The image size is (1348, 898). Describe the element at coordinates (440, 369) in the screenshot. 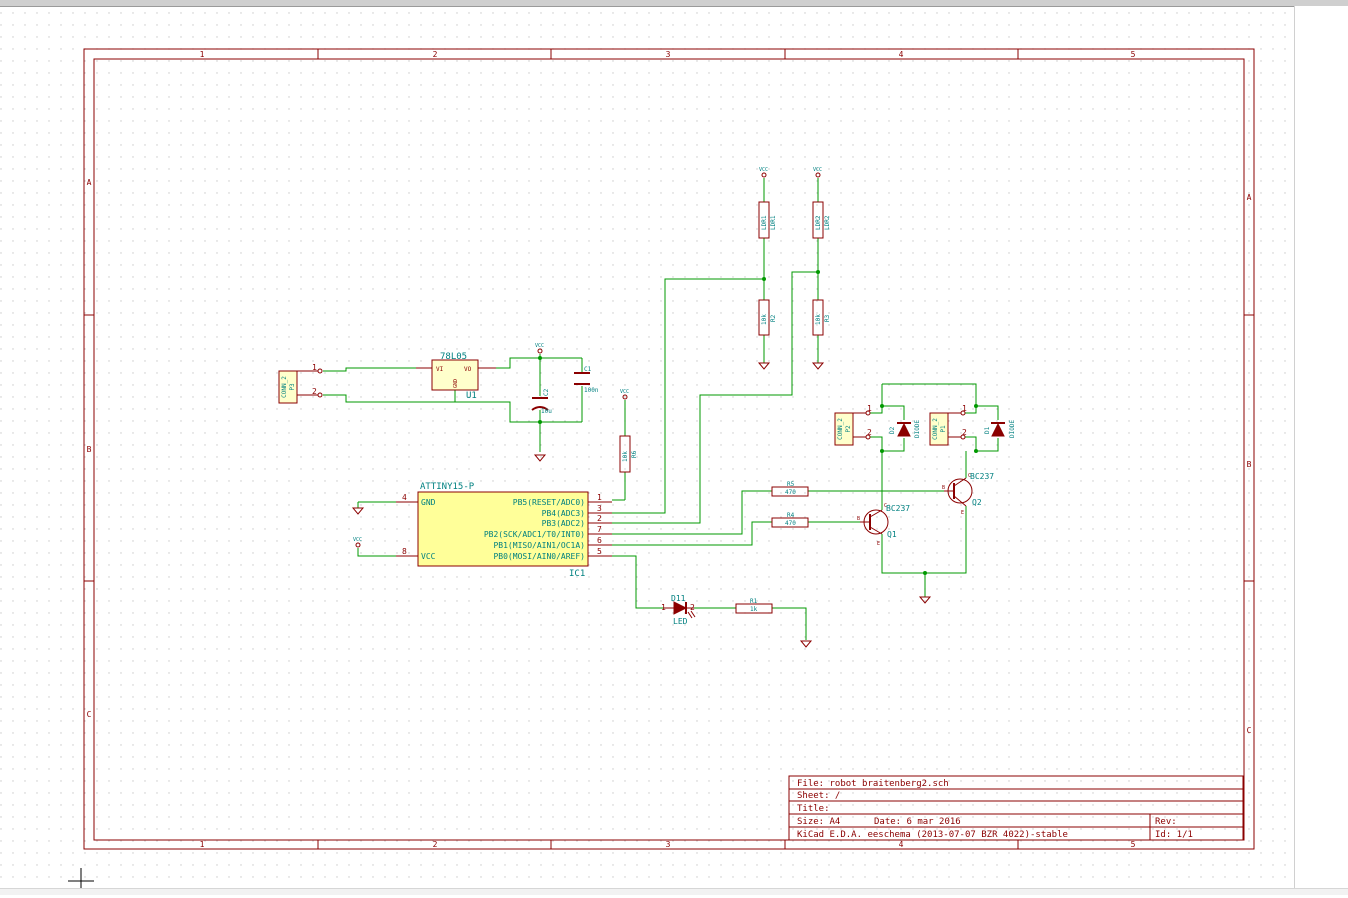

I see `u1-pin-vi: VI` at that location.